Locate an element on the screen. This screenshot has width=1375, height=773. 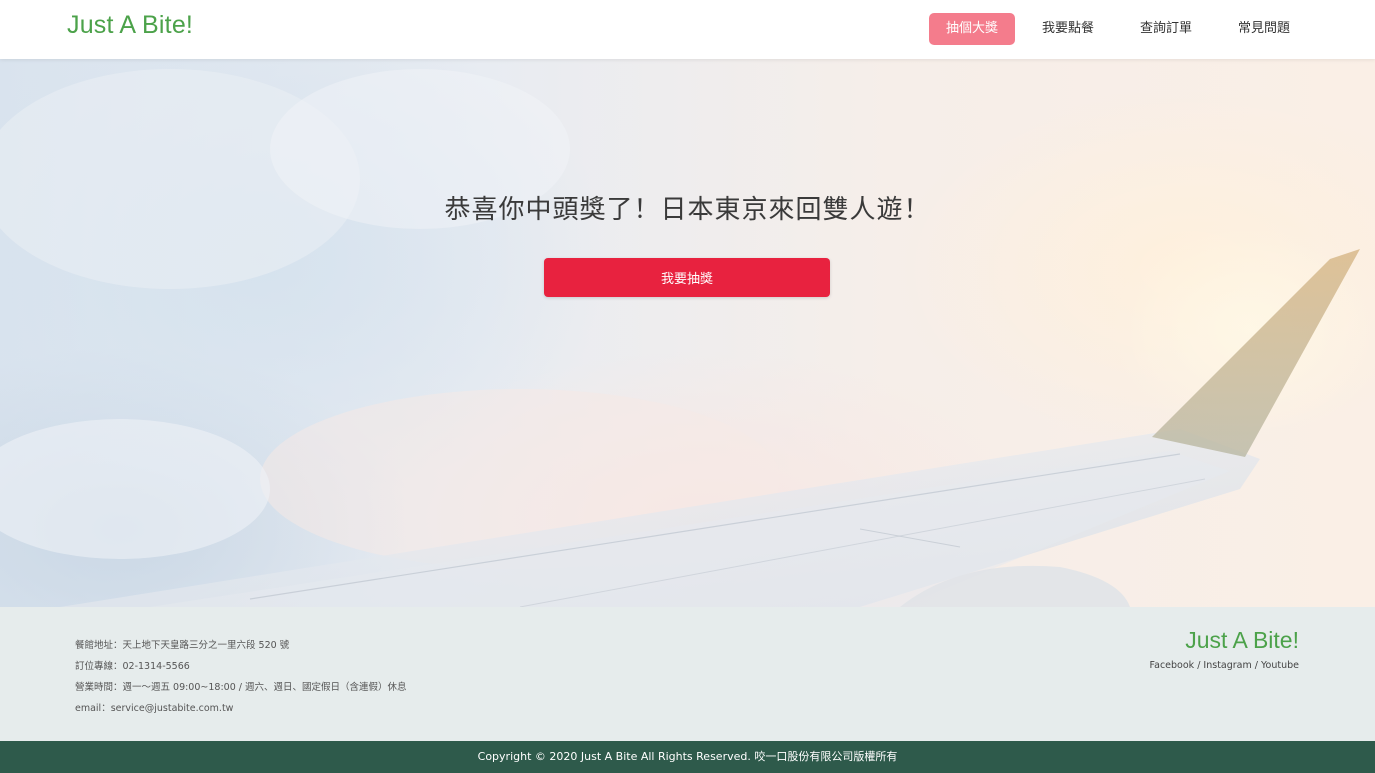
nav-item-order: 我要點餐 is located at coordinates (1068, 29).